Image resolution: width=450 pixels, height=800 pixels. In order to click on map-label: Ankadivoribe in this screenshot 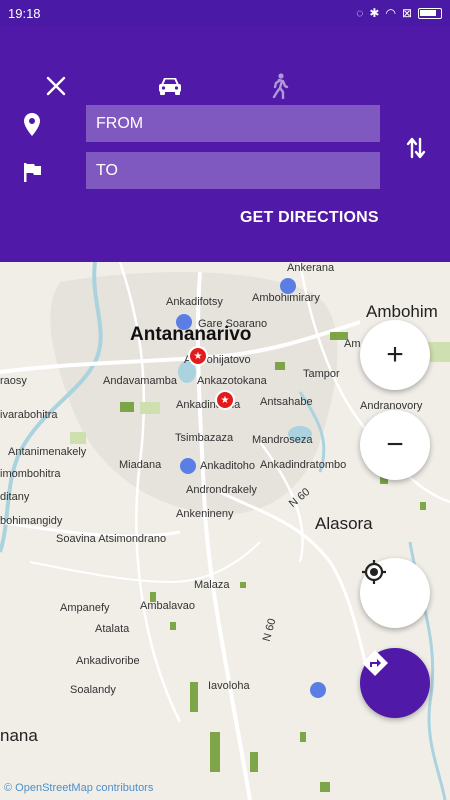, I will do `click(108, 661)`.